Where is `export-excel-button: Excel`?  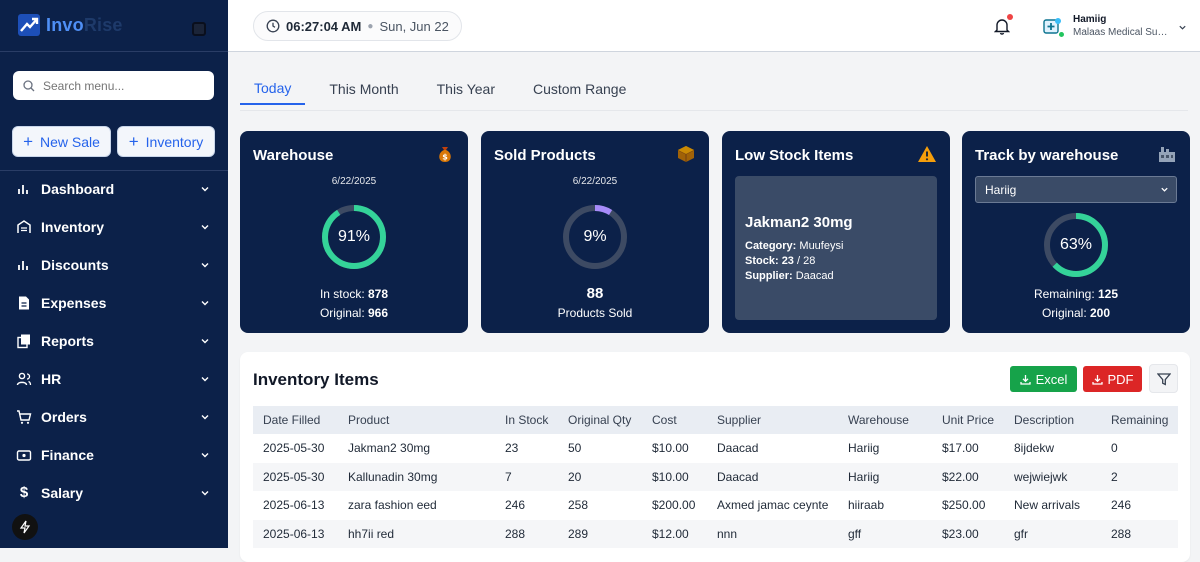
export-excel-button: Excel is located at coordinates (1043, 379).